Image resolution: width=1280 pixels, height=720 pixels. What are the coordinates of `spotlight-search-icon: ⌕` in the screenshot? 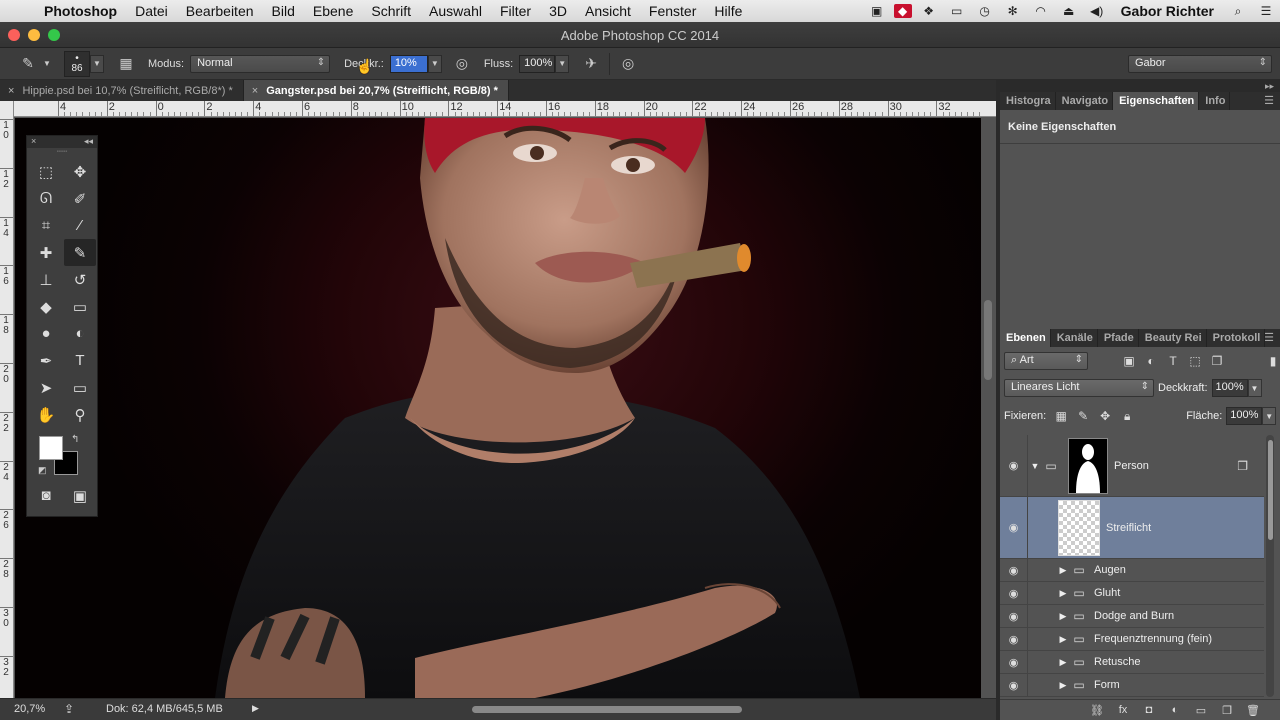 It's located at (1238, 11).